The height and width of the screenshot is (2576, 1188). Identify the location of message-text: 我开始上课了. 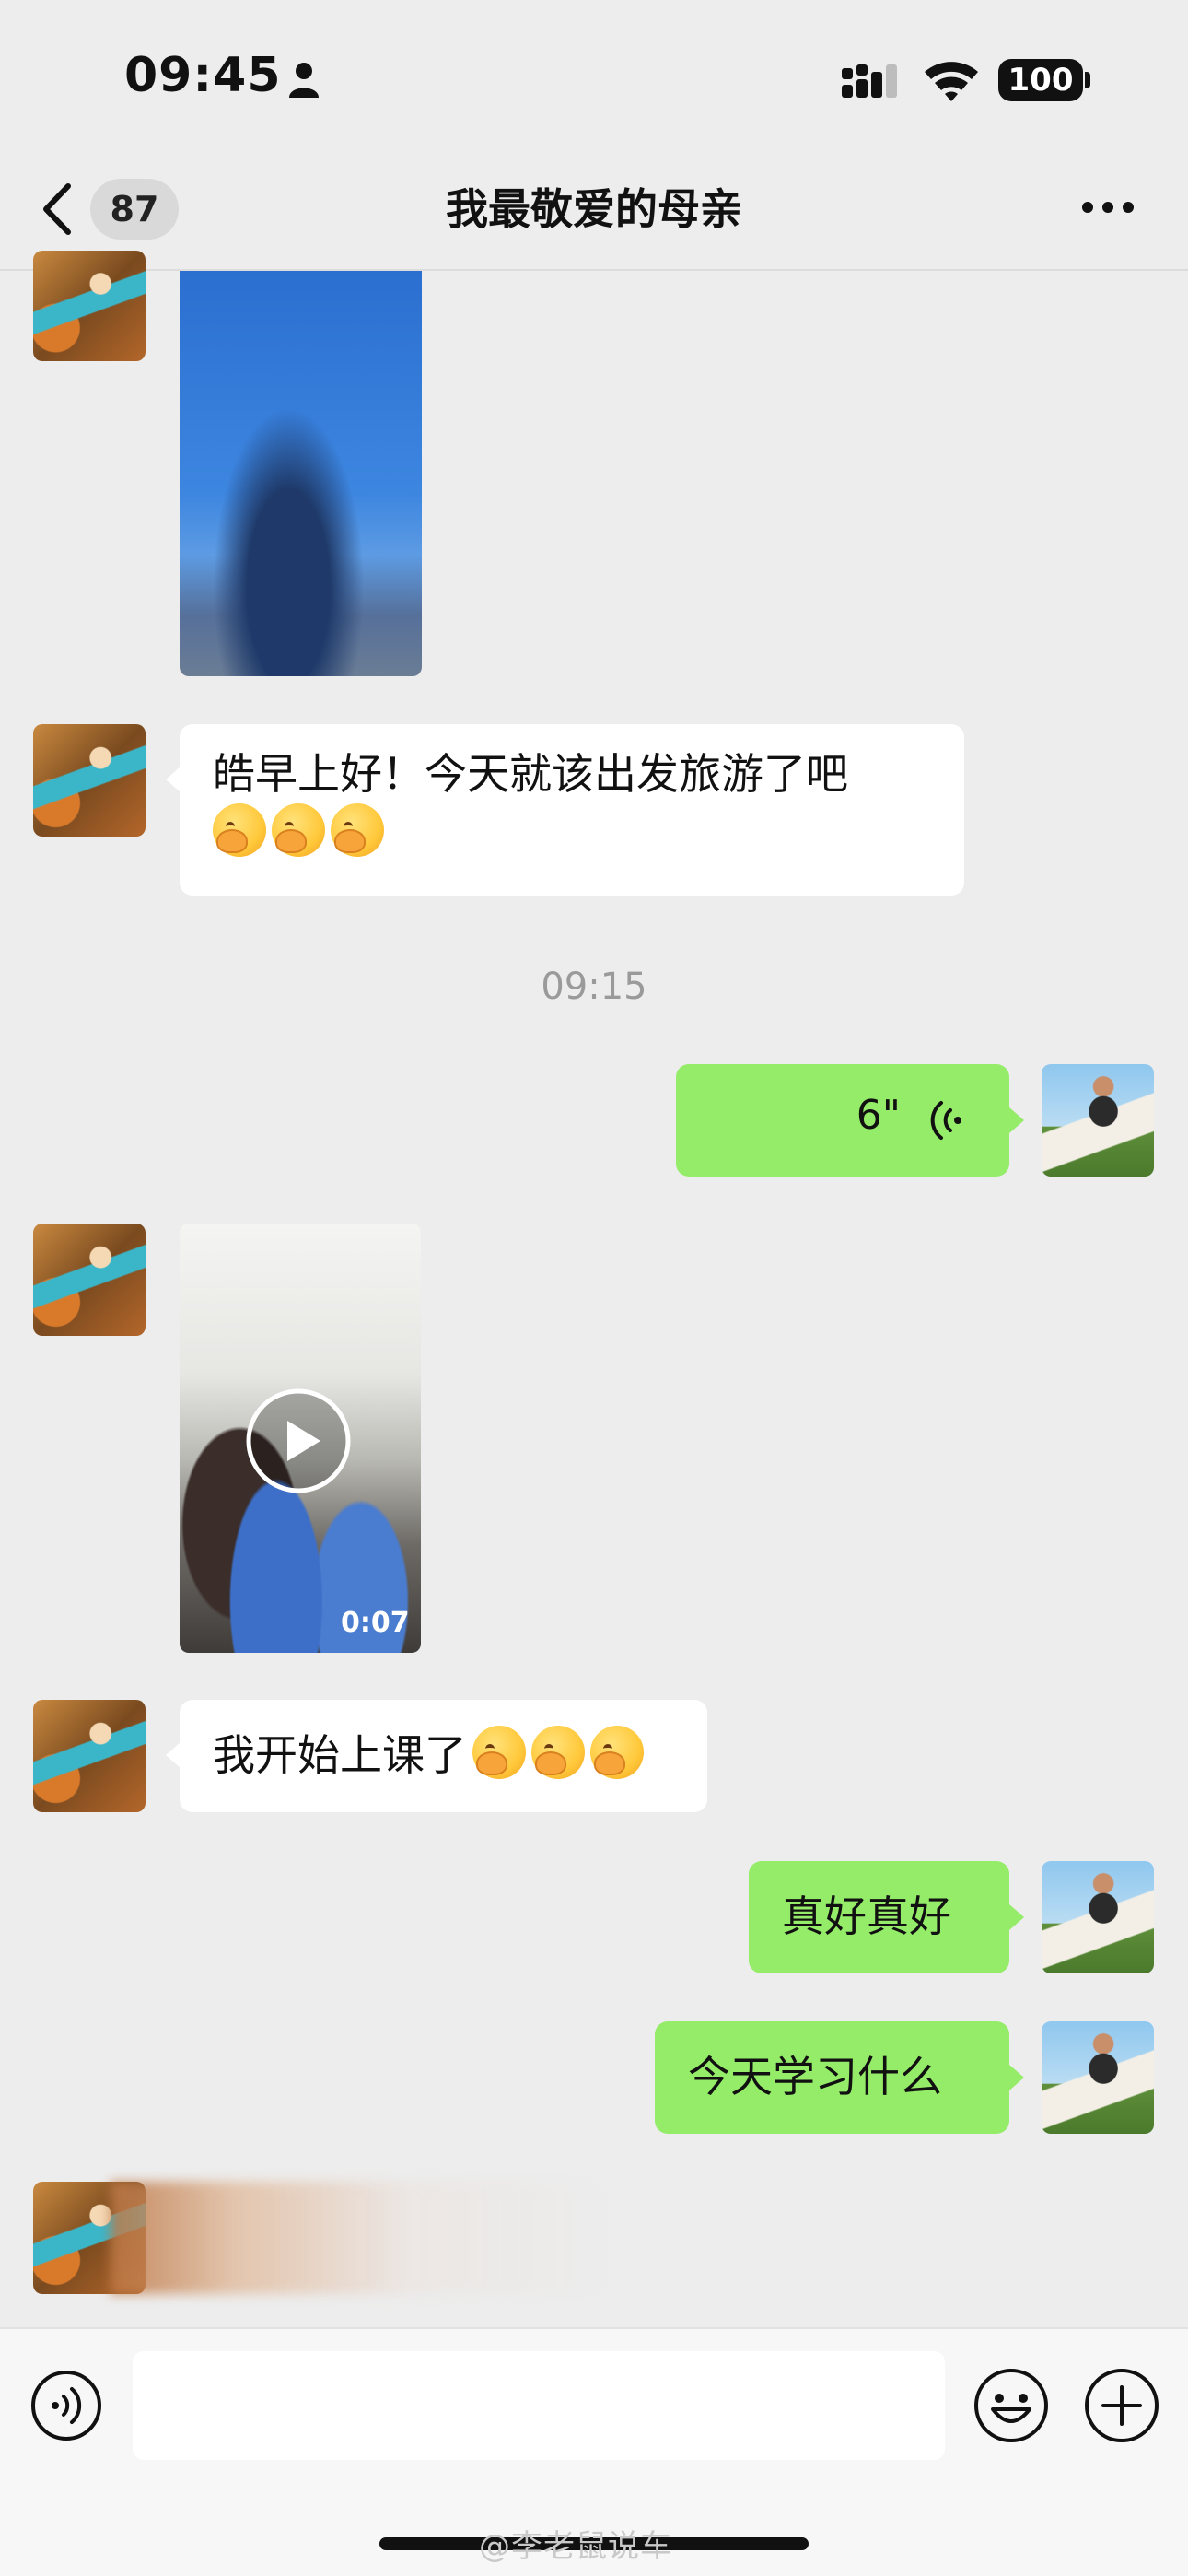
(340, 1755).